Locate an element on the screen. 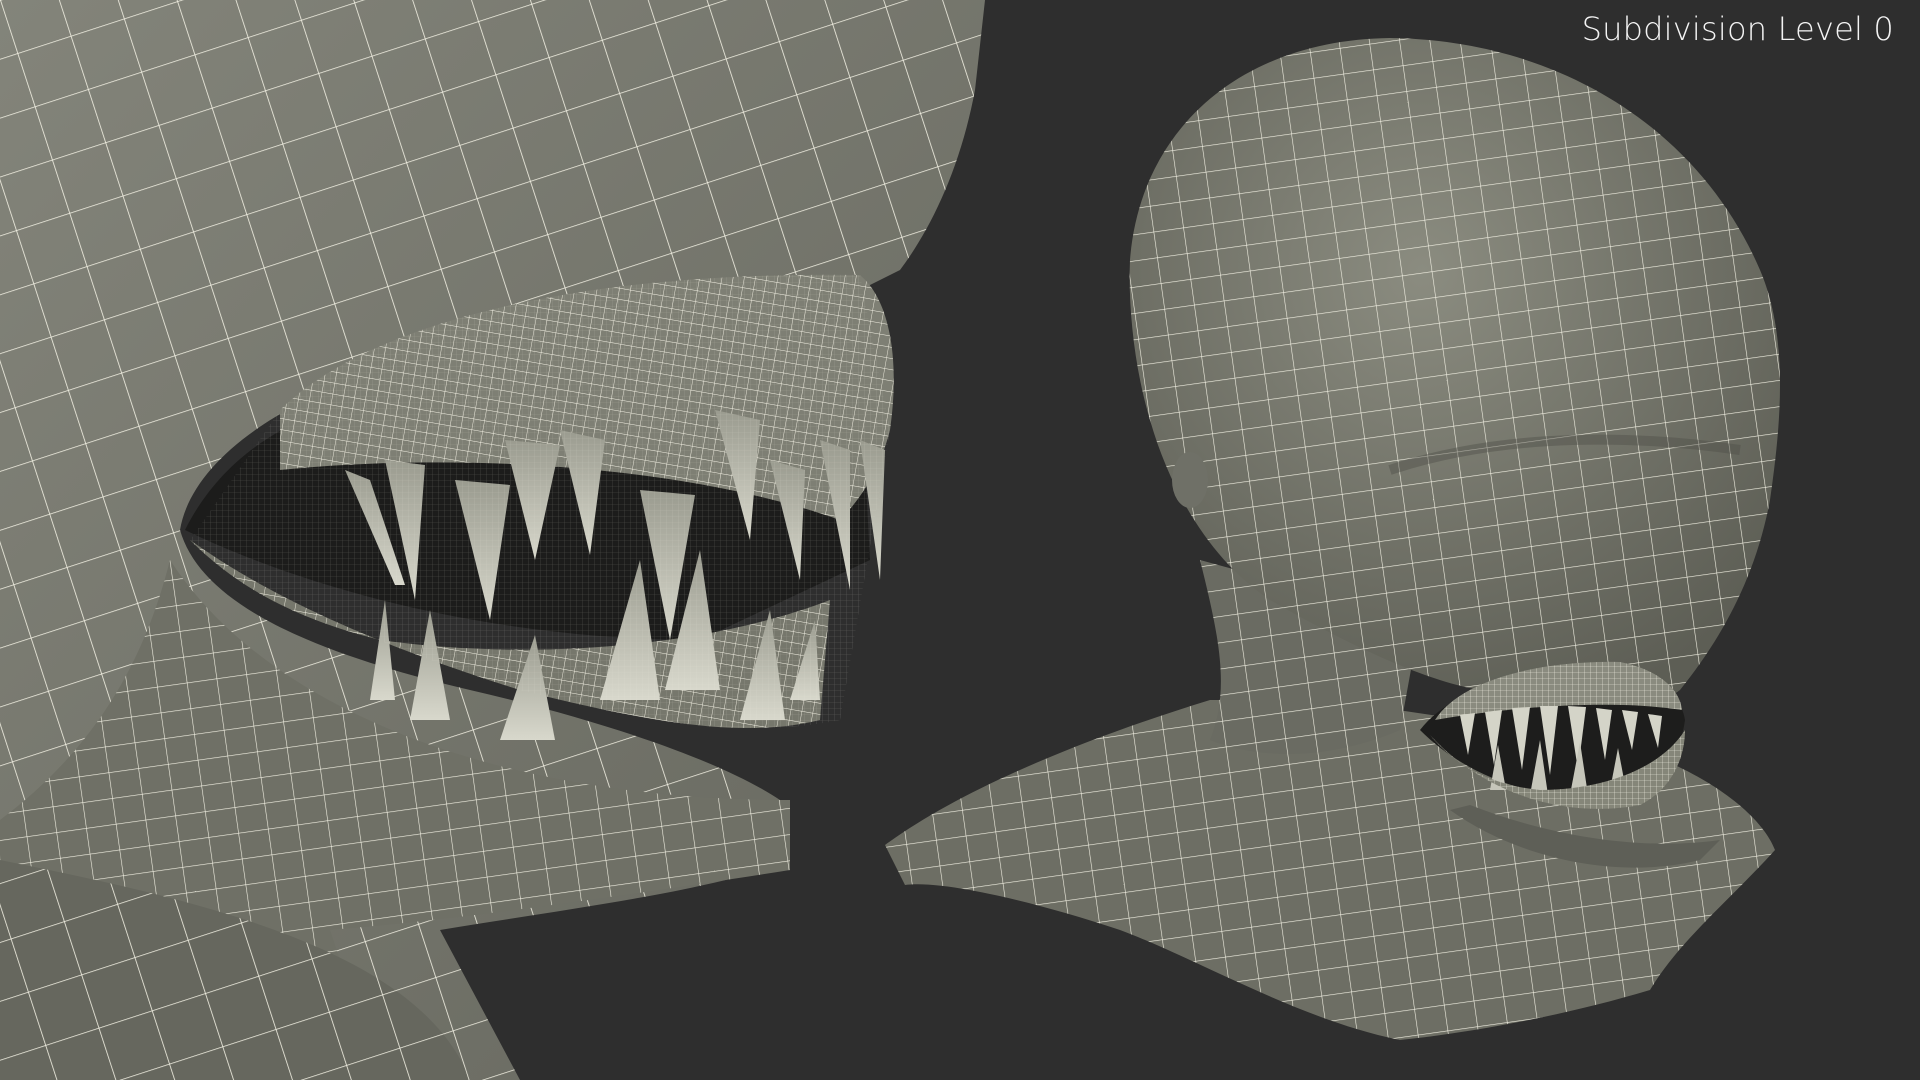  subdivision-level-caption: Subdivision Level 0 is located at coordinates (1737, 29).